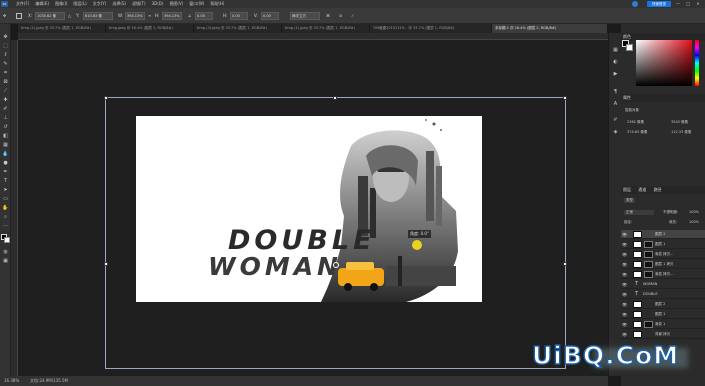 Image resolution: width=705 pixels, height=386 pixels. Describe the element at coordinates (615, 50) in the screenshot. I see `history-icon: ▦` at that location.